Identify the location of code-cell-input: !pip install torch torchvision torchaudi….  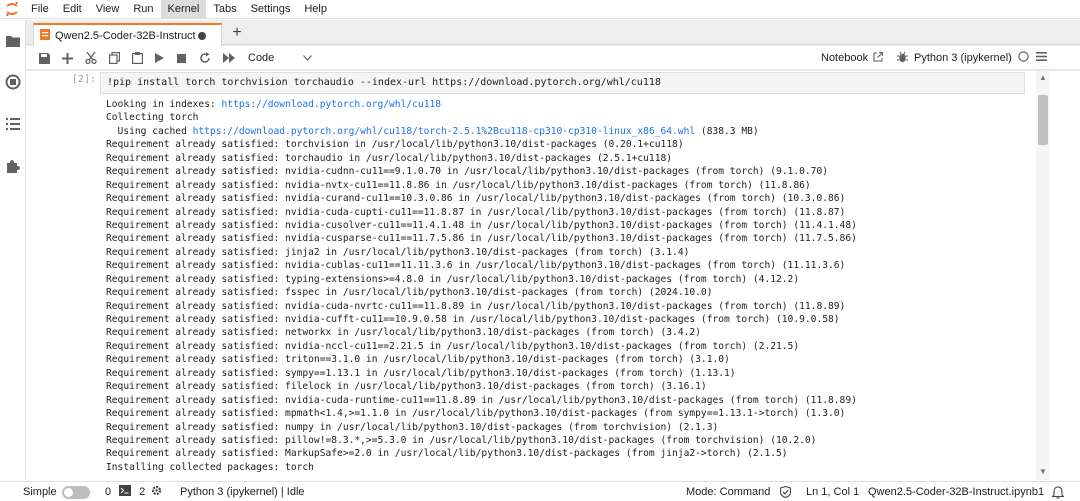
(562, 83).